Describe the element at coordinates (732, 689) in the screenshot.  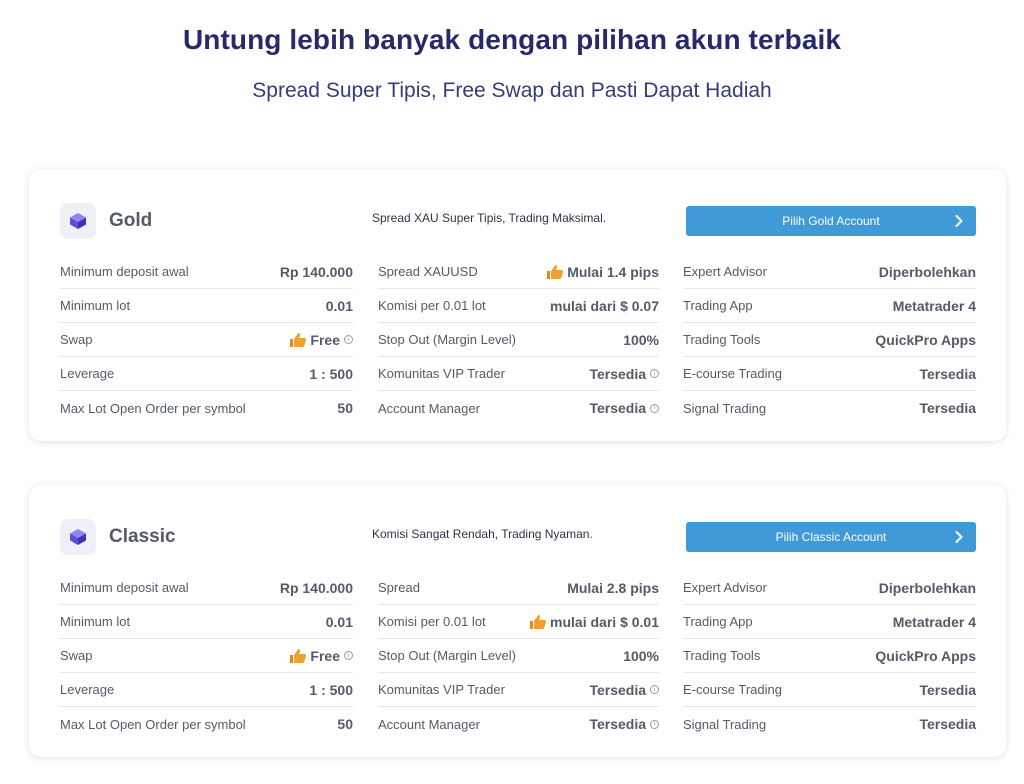
I see `feature-label: E-course Trading` at that location.